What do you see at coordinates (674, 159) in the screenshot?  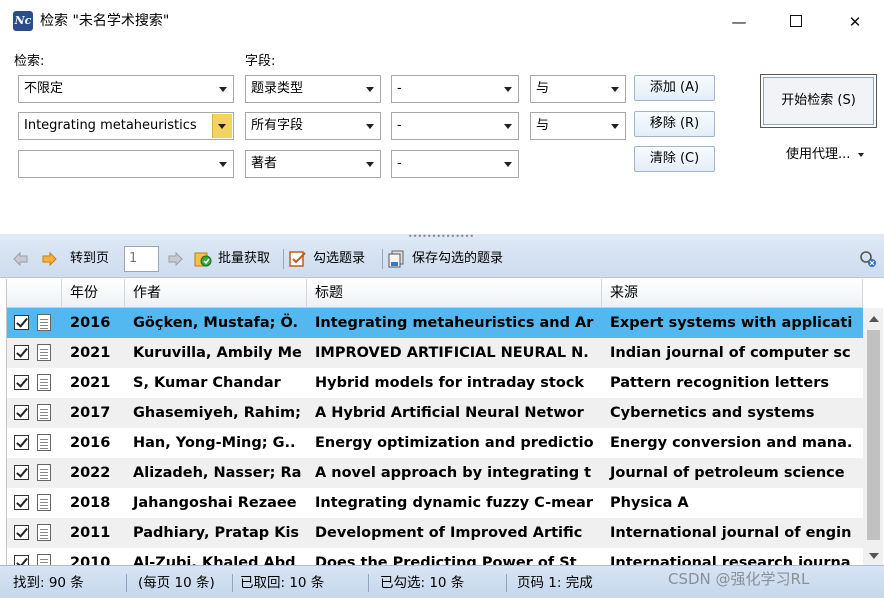 I see `clear-button: 清除 (C)` at bounding box center [674, 159].